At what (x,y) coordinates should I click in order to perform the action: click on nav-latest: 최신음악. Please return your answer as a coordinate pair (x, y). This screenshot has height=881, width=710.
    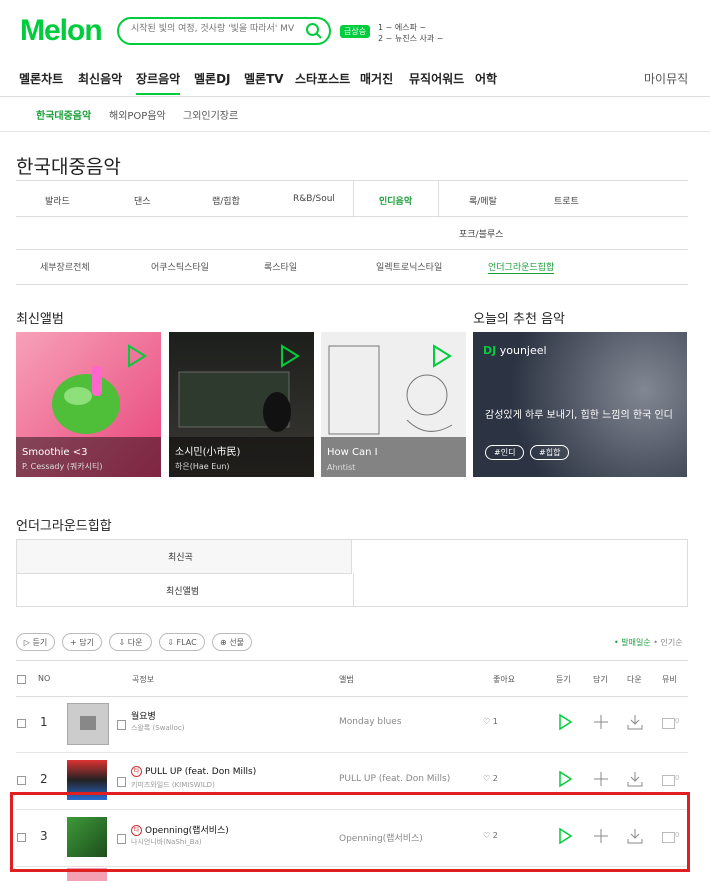
    Looking at the image, I should click on (100, 78).